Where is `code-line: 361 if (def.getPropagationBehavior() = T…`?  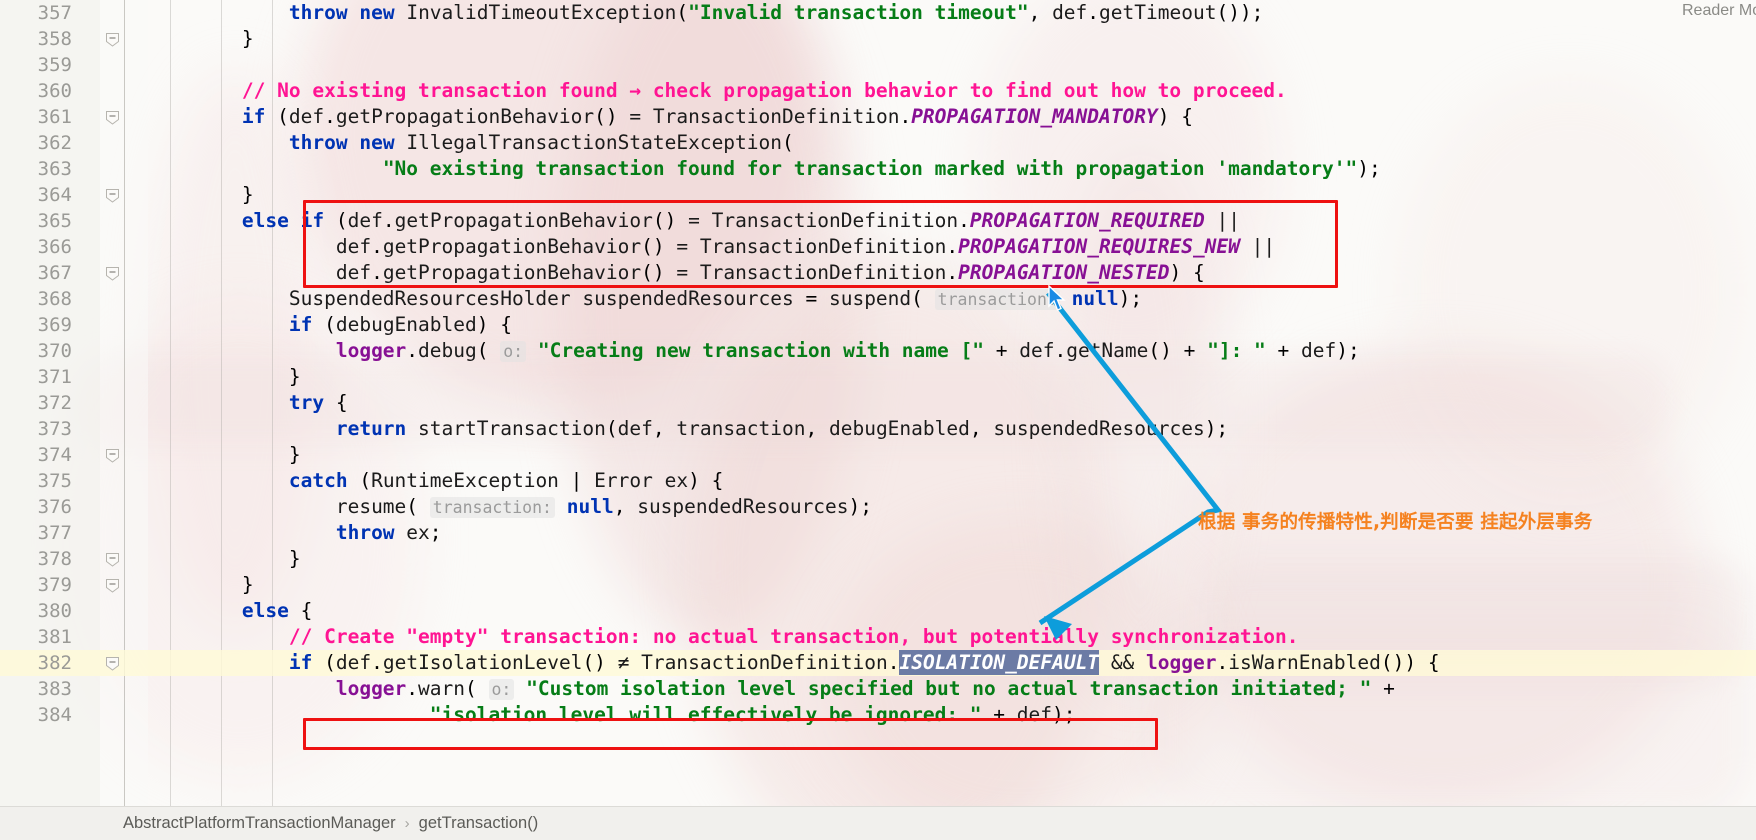
code-line: 361 if (def.getPropagationBehavior() = T… is located at coordinates (878, 117).